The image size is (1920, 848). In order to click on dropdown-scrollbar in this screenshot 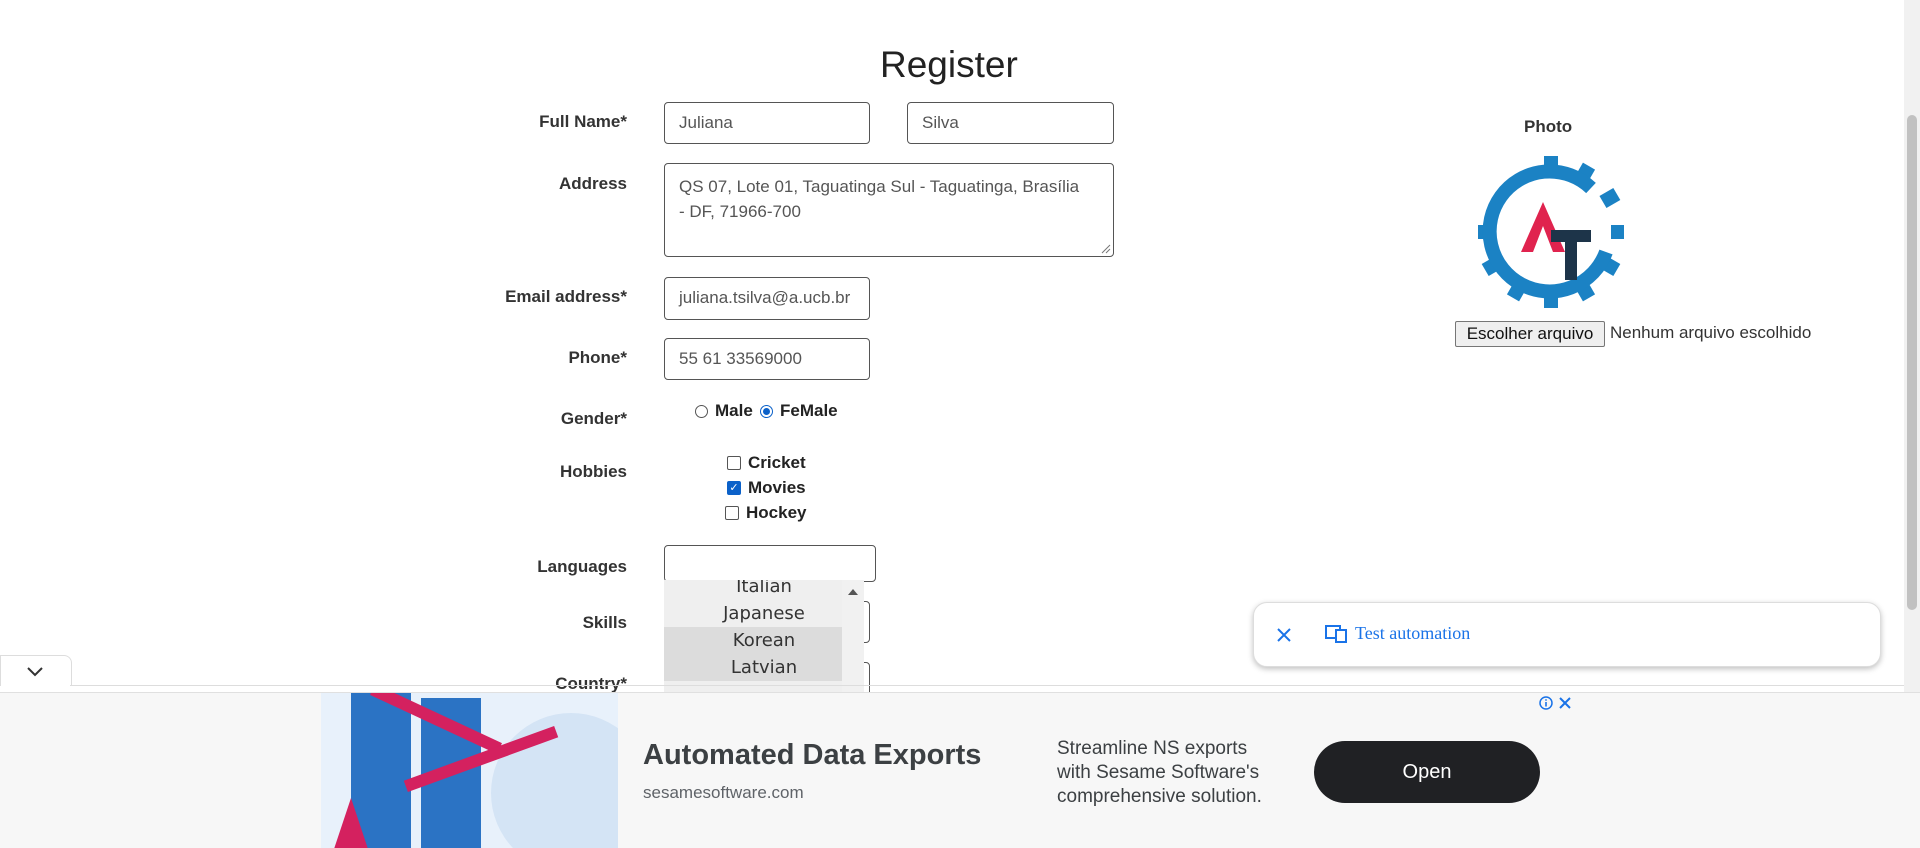, I will do `click(853, 636)`.